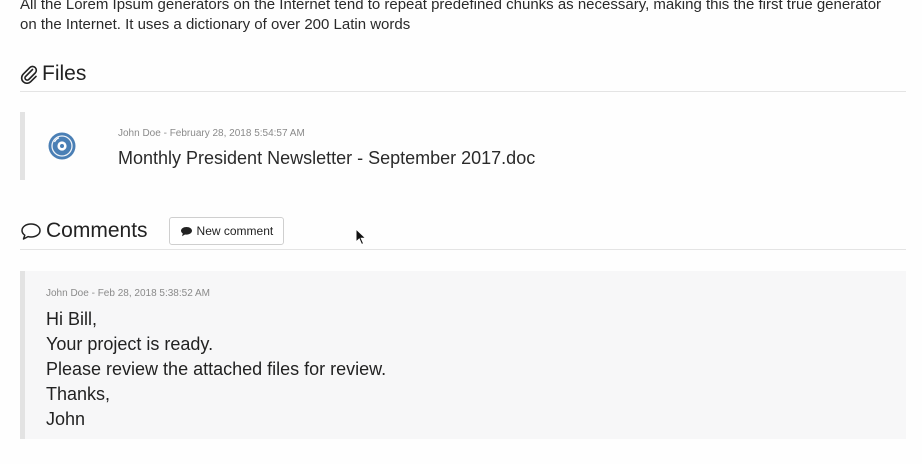  I want to click on comment-line: Hi Bill,, so click(72, 319).